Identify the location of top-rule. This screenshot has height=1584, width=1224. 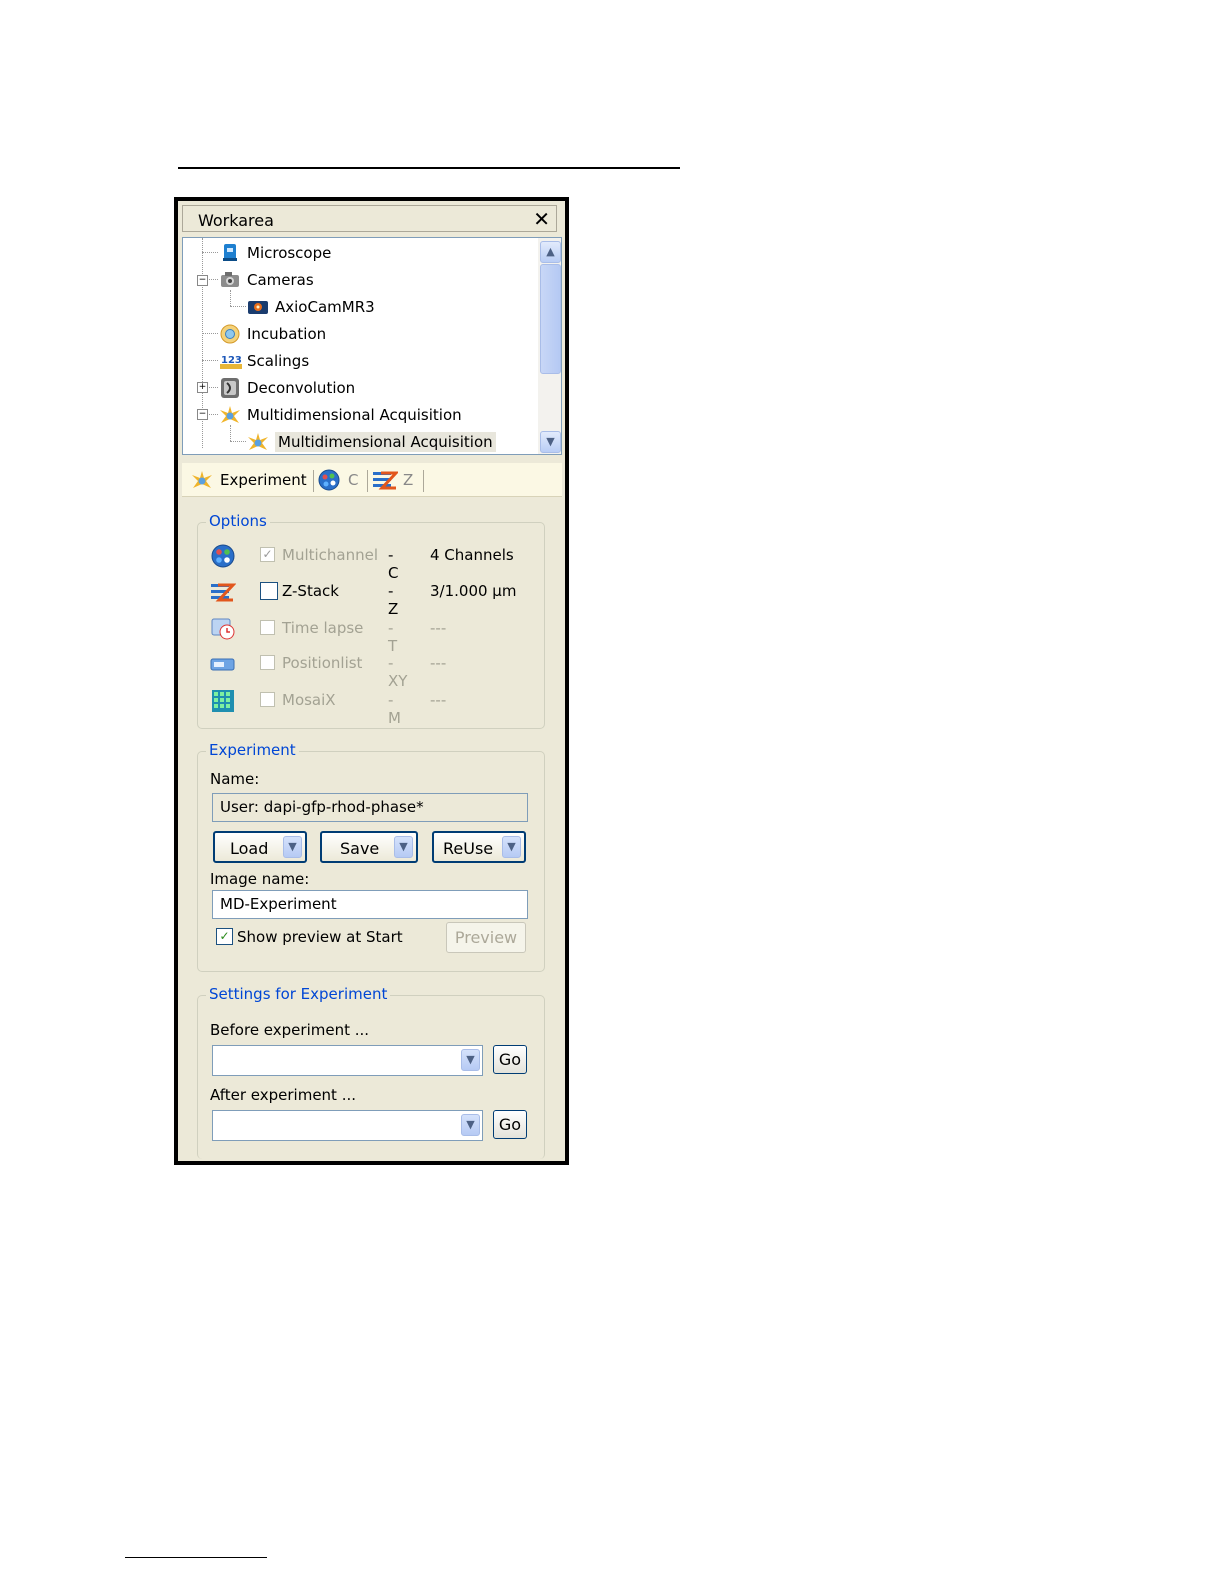
(429, 168).